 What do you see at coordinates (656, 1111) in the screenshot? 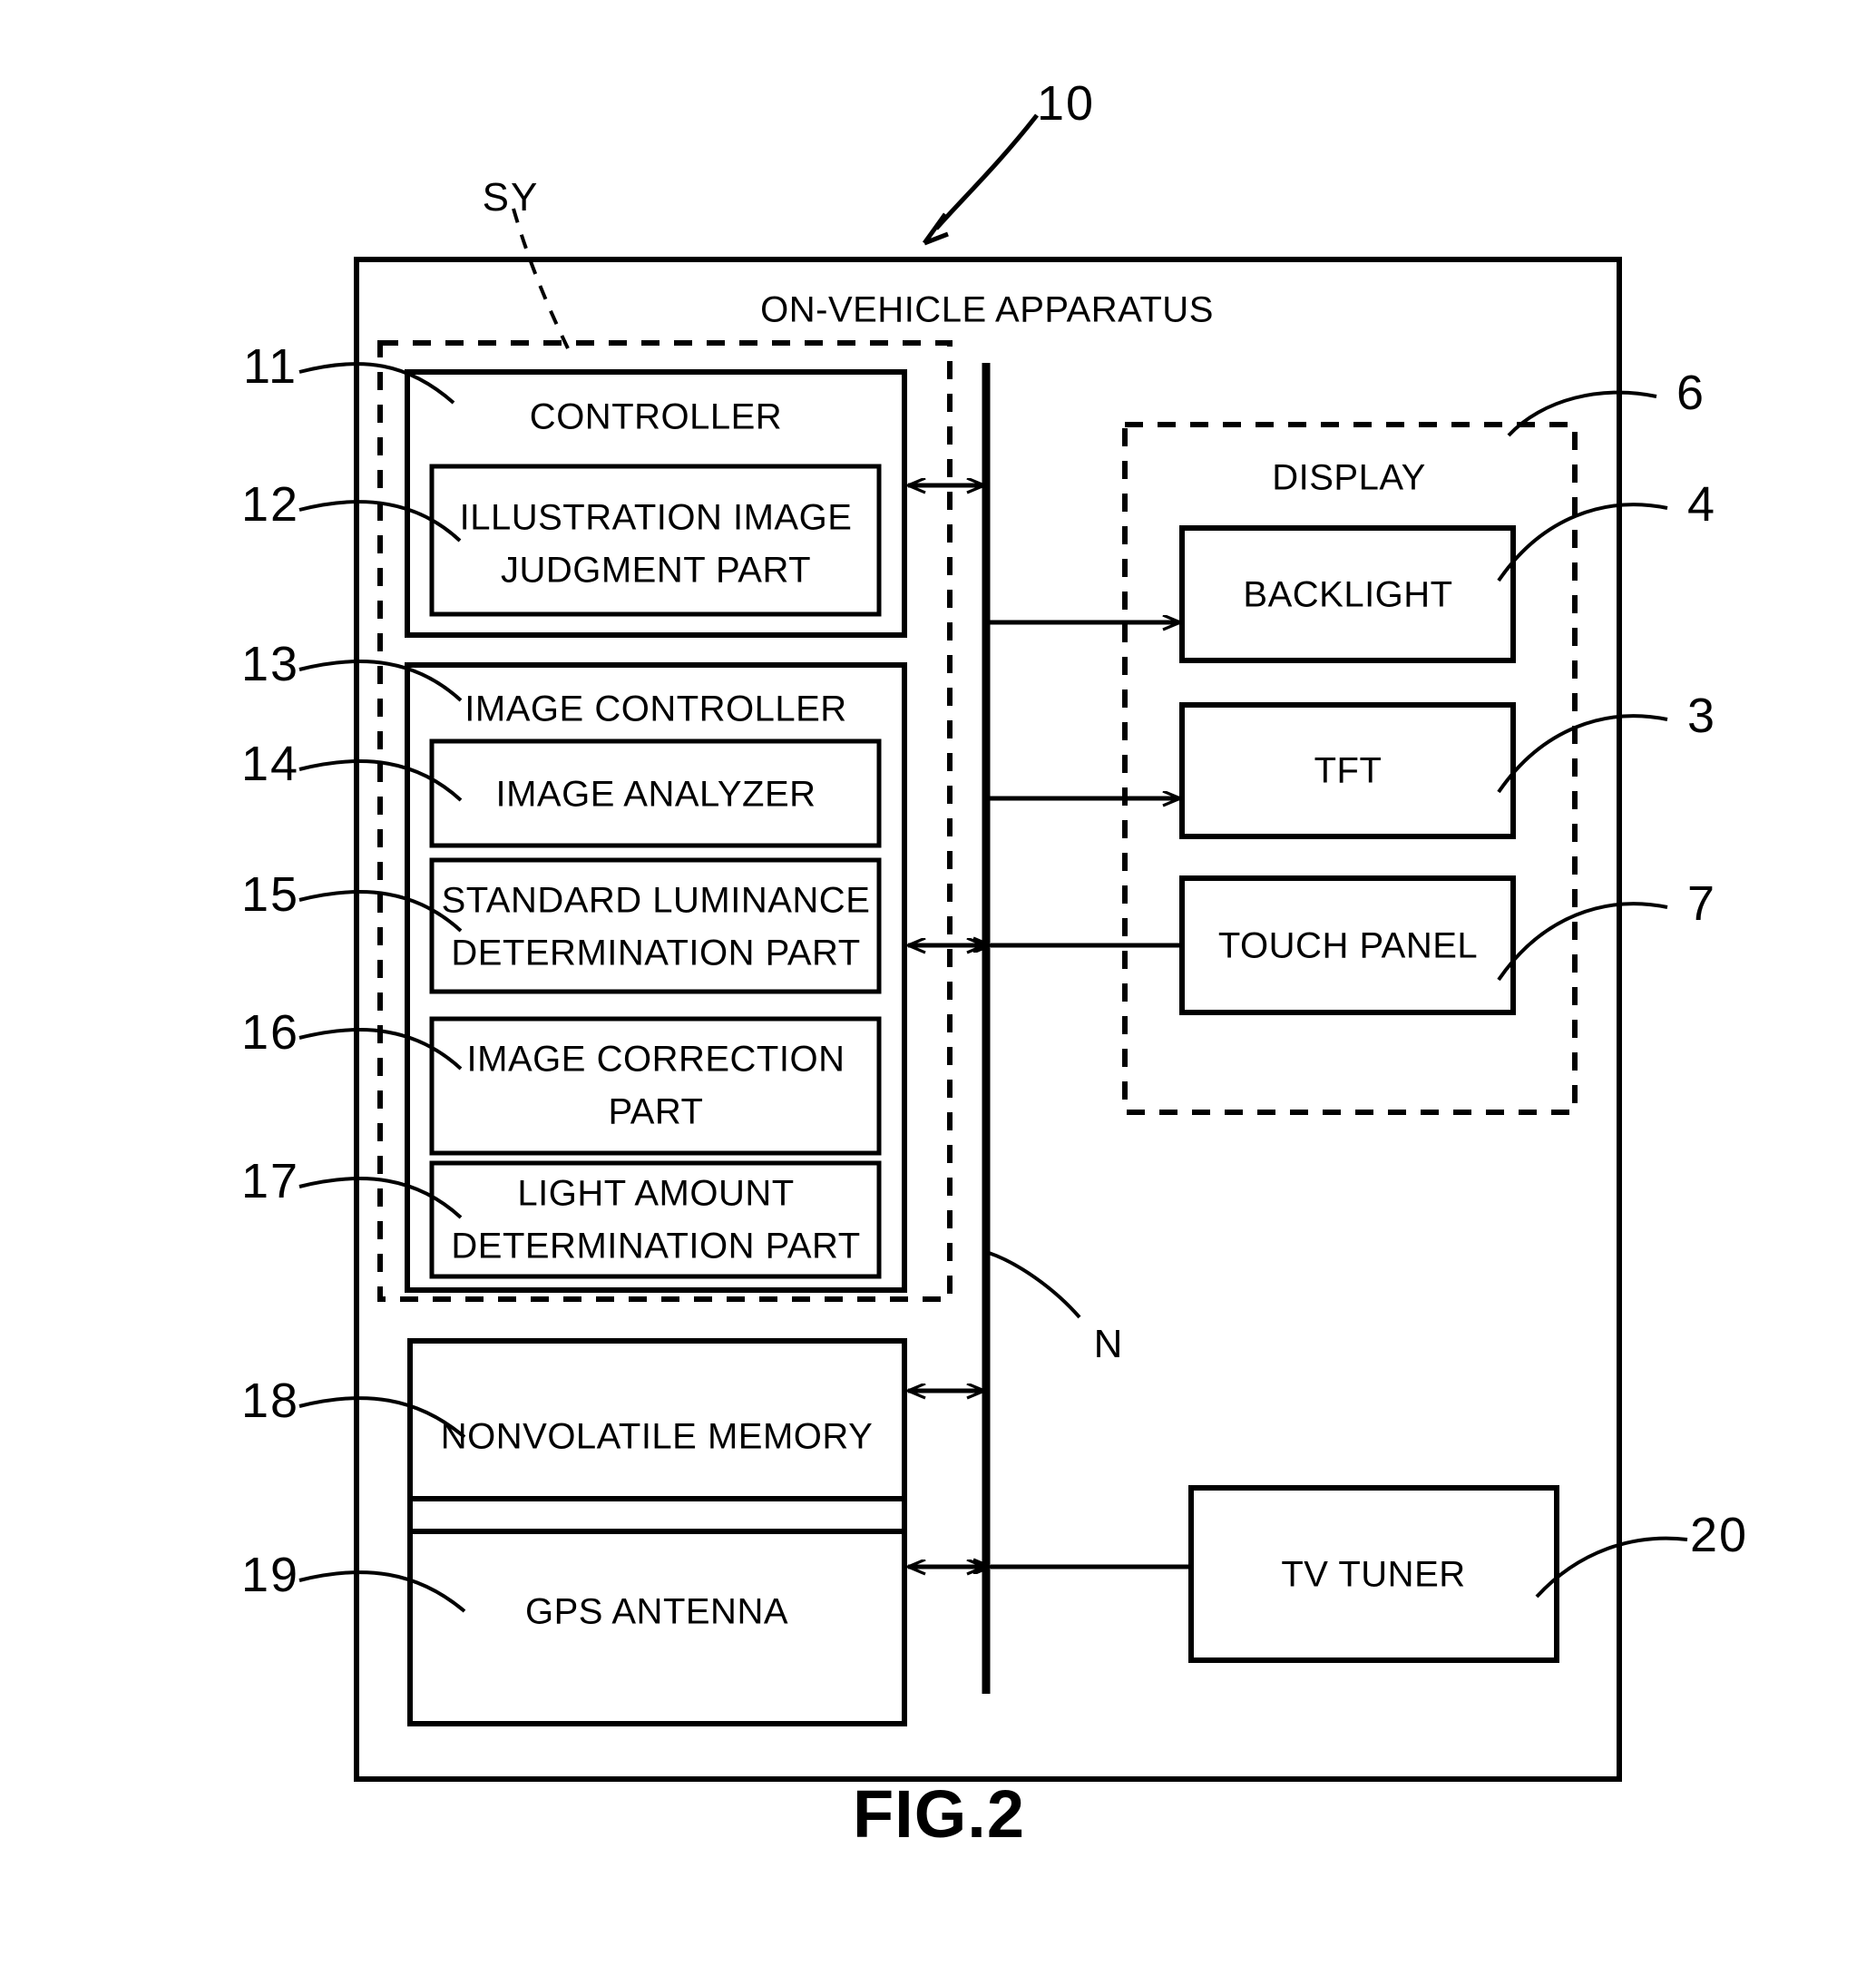
I see `image-correction-line2: PART` at bounding box center [656, 1111].